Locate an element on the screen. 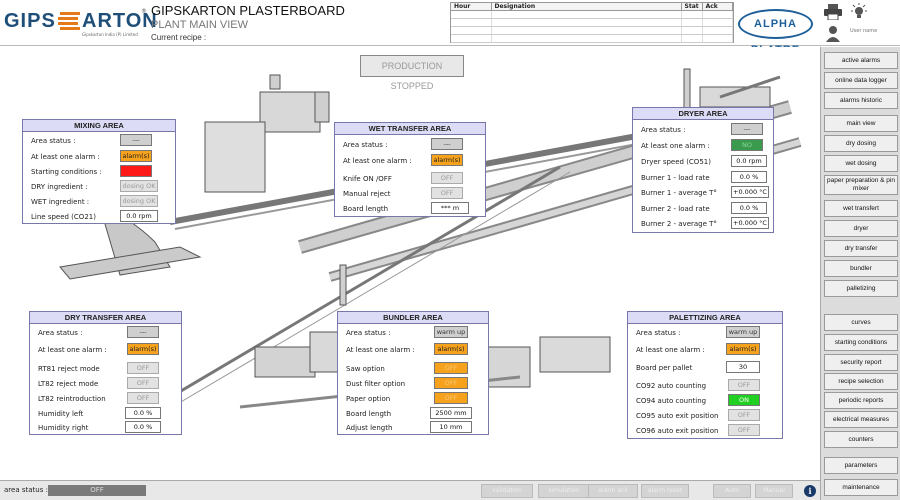  mixing-line-speed-label: Line speed (CO21) is located at coordinates (63, 217).